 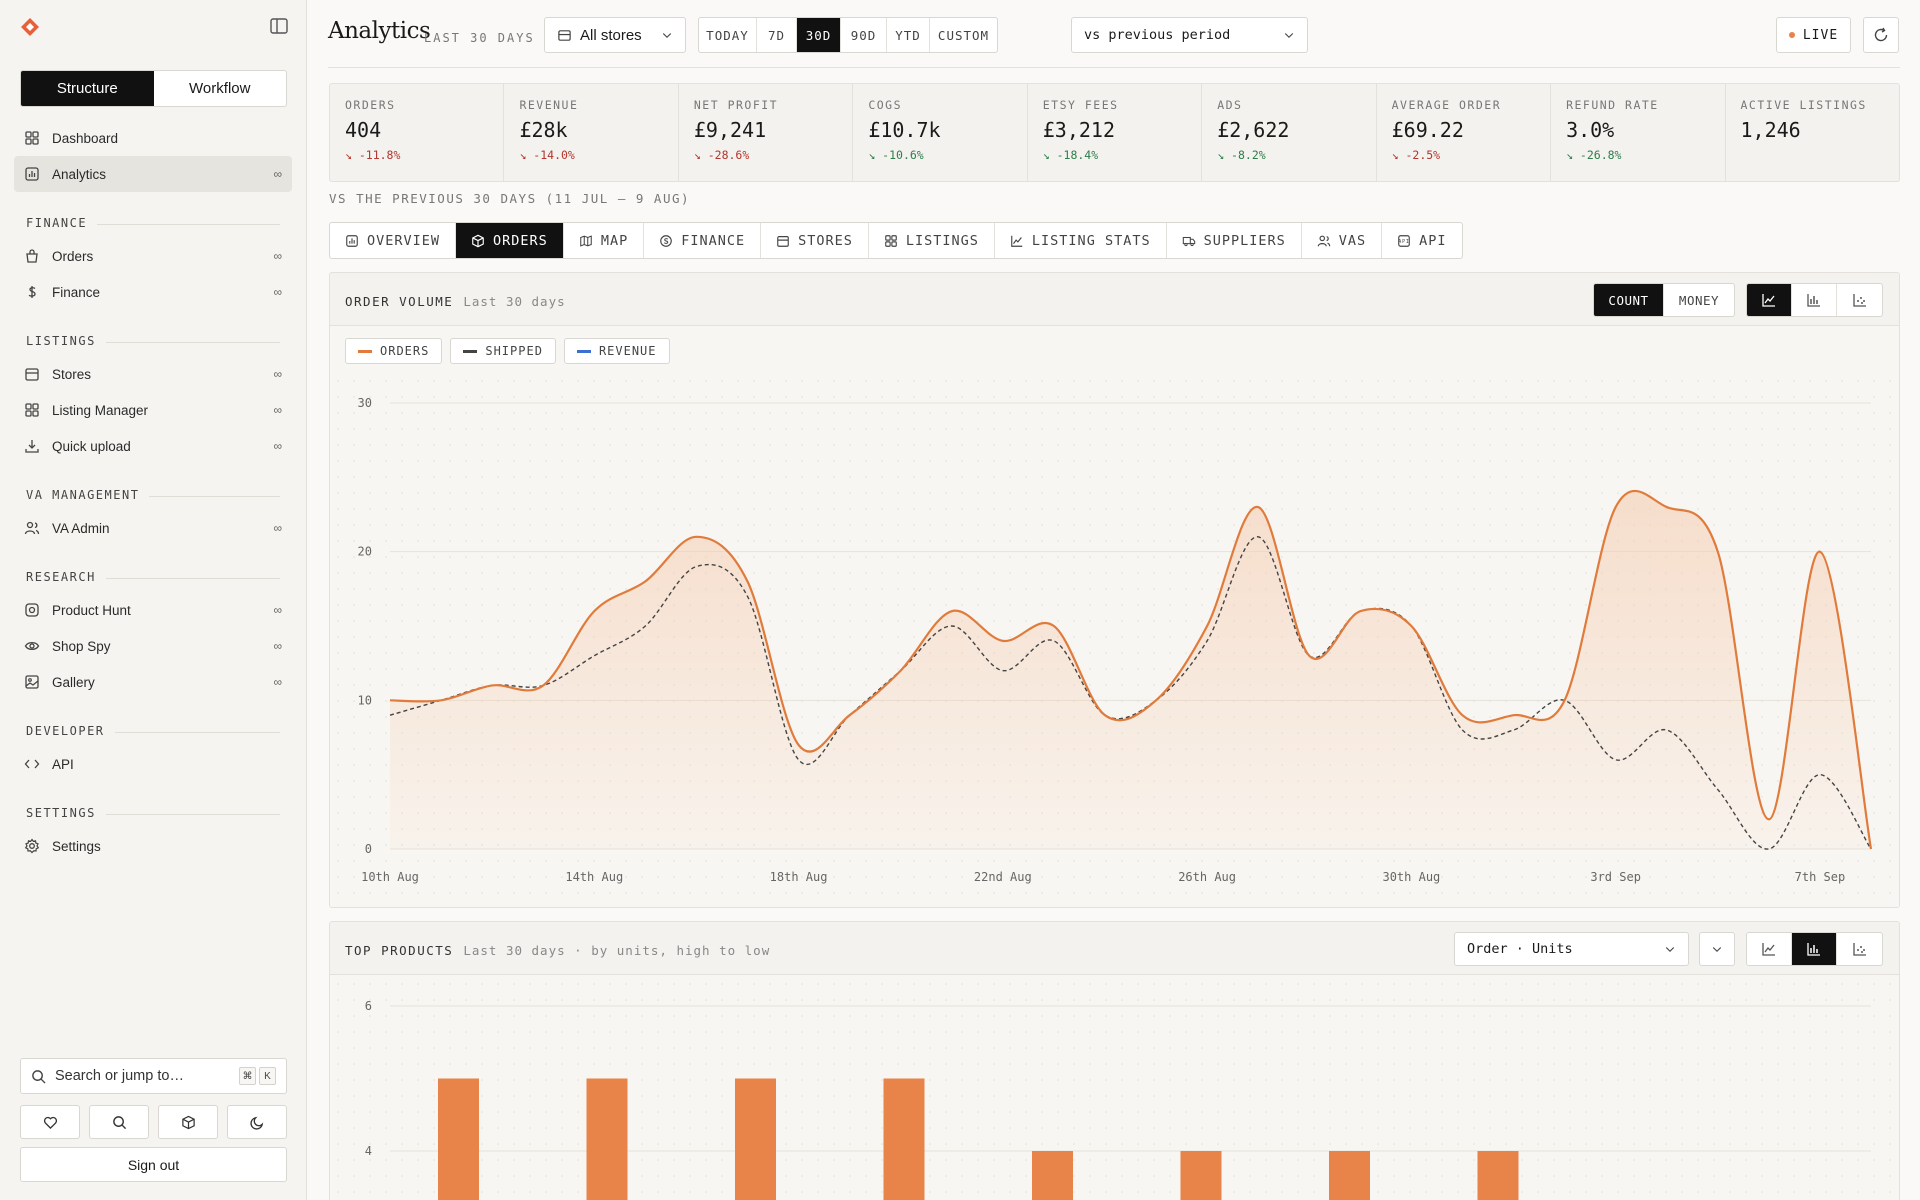 I want to click on tab-api: API API, so click(x=1421, y=240).